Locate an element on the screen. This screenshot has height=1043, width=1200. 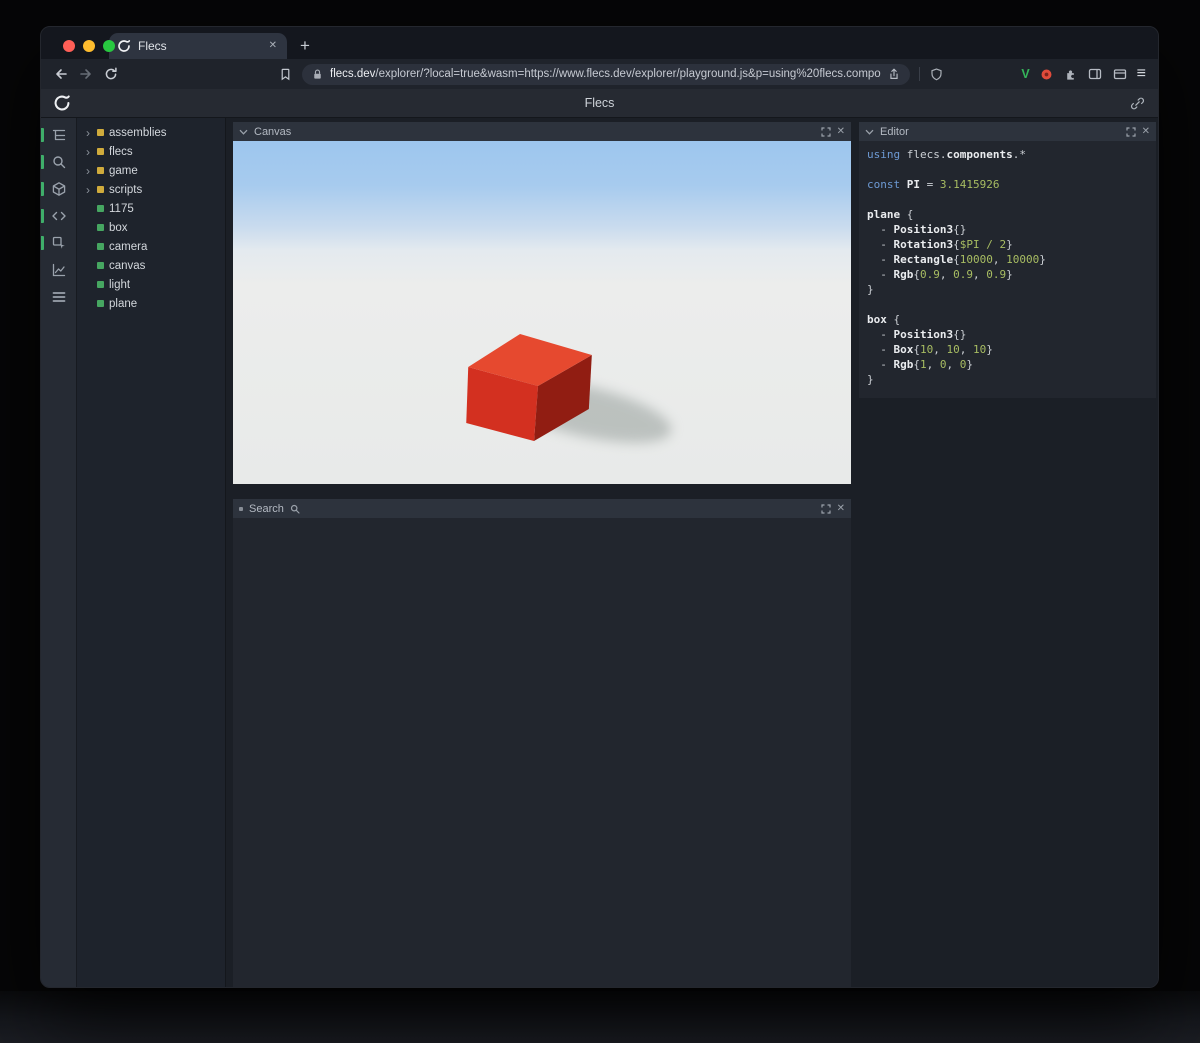
tree-item-assemblies: › assemblies is located at coordinates (151, 132).